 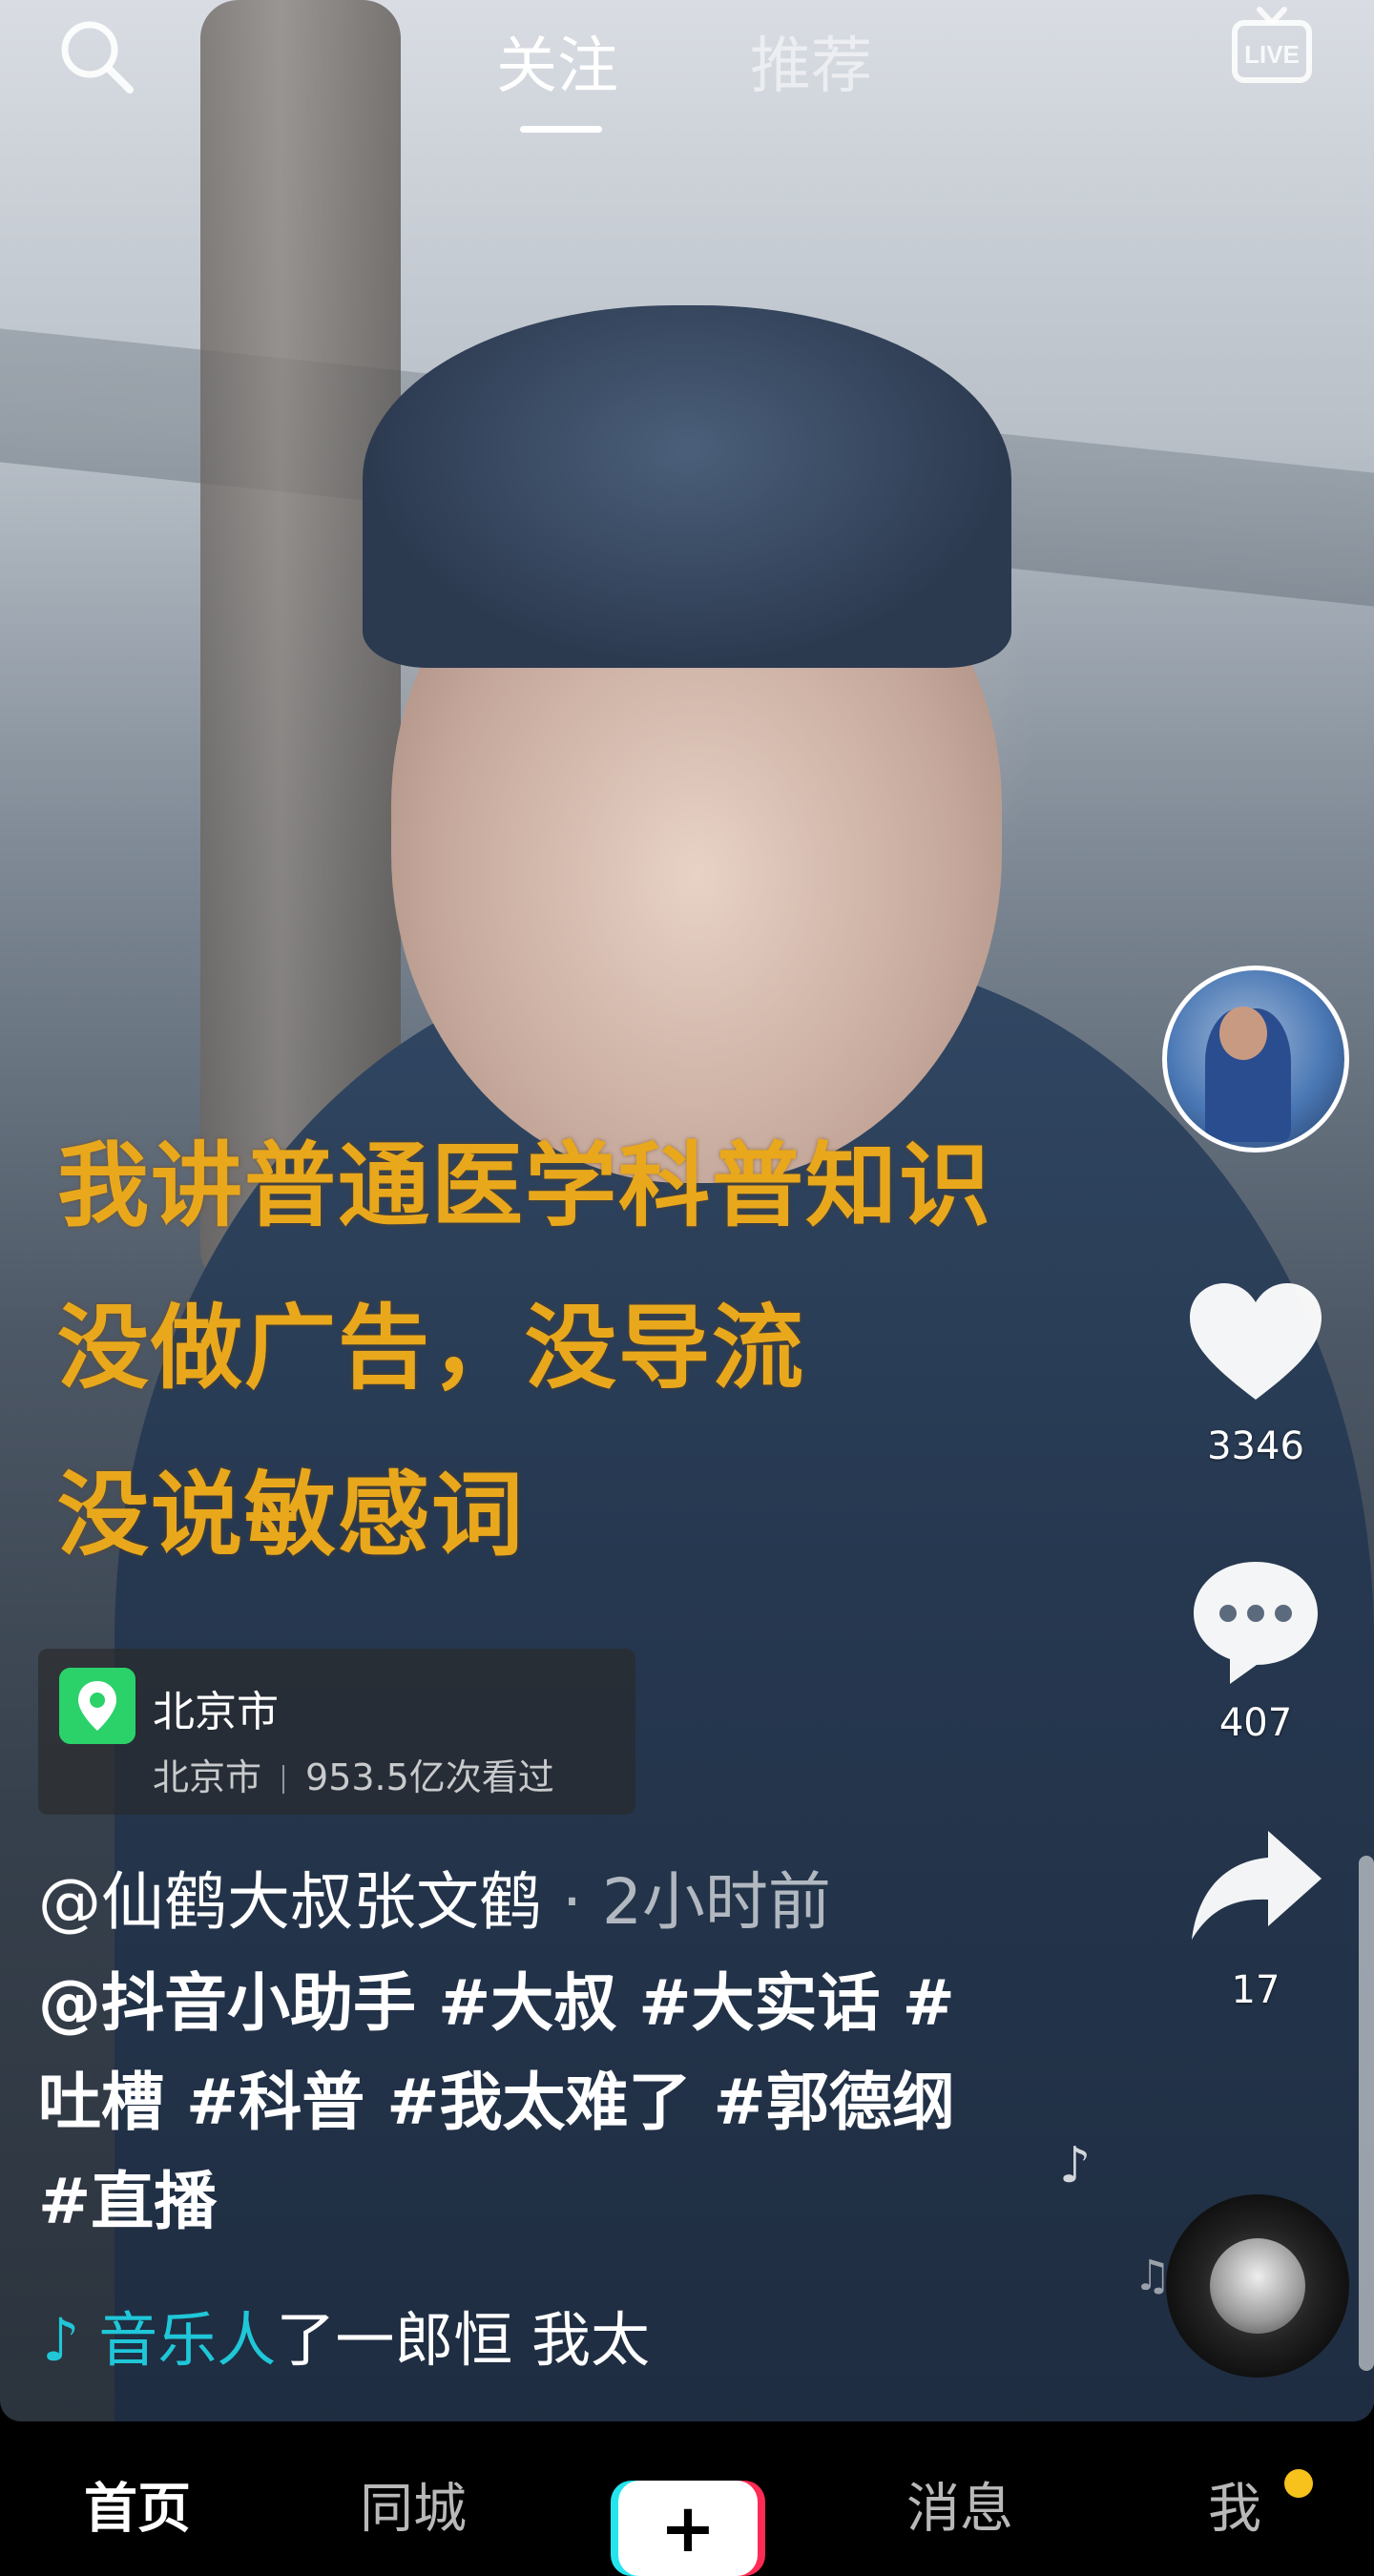 I want to click on plus-icon: +, so click(x=688, y=2528).